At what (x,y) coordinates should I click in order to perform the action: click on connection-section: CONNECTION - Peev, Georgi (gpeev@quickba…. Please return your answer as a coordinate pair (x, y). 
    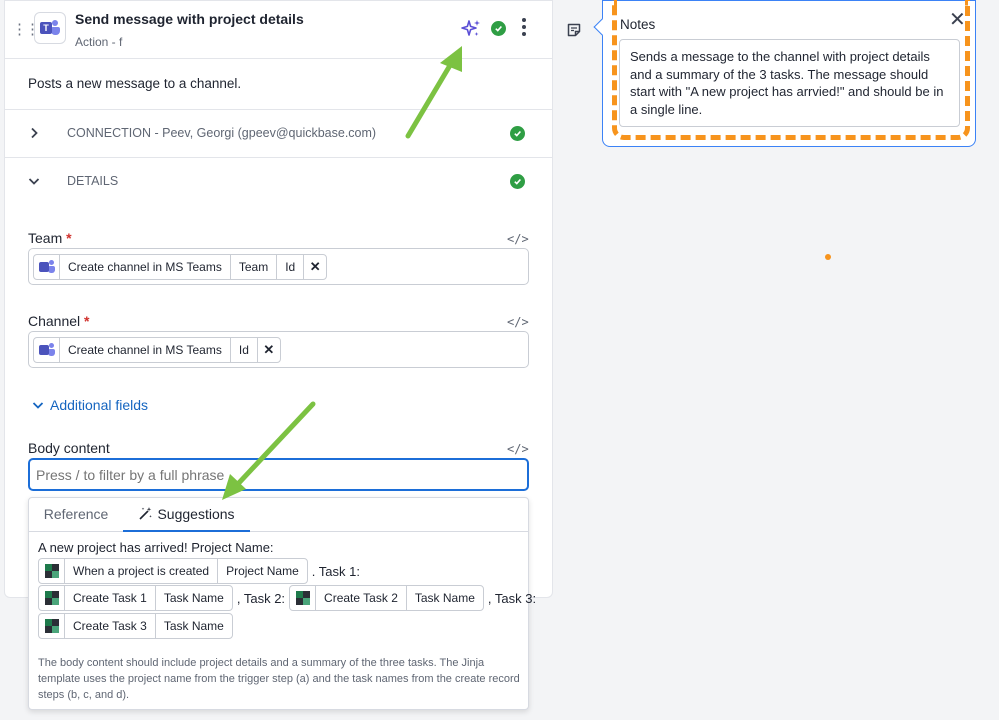
    Looking at the image, I should click on (278, 133).